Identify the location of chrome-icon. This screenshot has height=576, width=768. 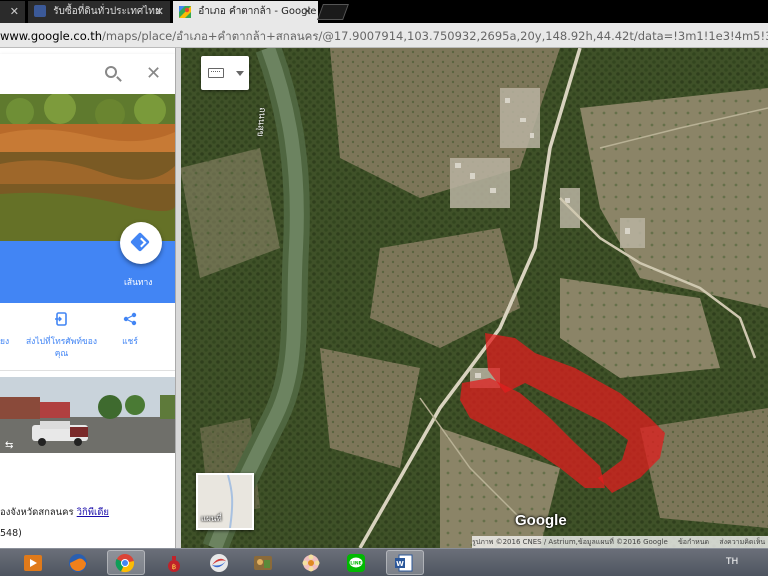
(125, 563).